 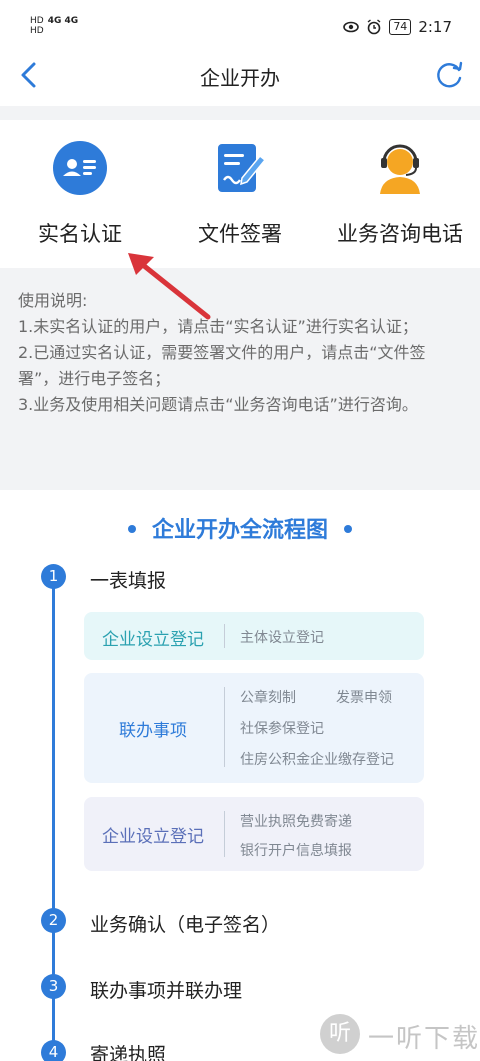 I want to click on step-label: 业务确认（电子签名）, so click(x=185, y=925).